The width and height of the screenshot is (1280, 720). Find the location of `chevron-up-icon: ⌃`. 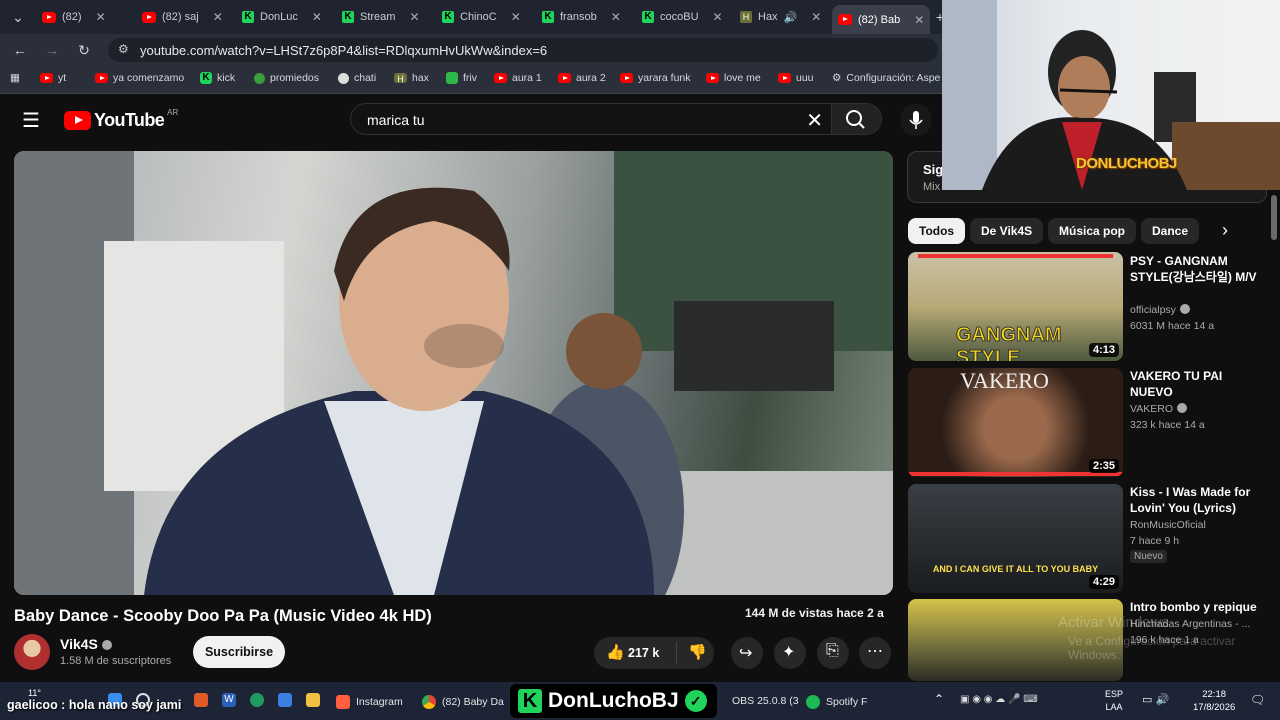

chevron-up-icon: ⌃ is located at coordinates (939, 699).